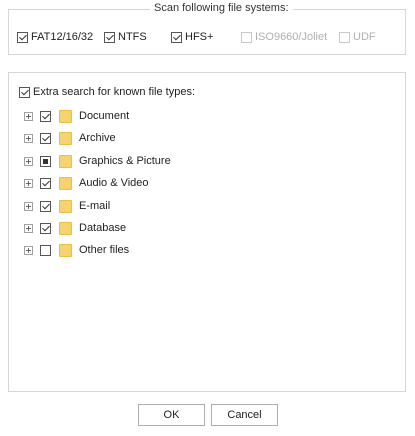  I want to click on tree-item-label: Audio & Video, so click(114, 183).